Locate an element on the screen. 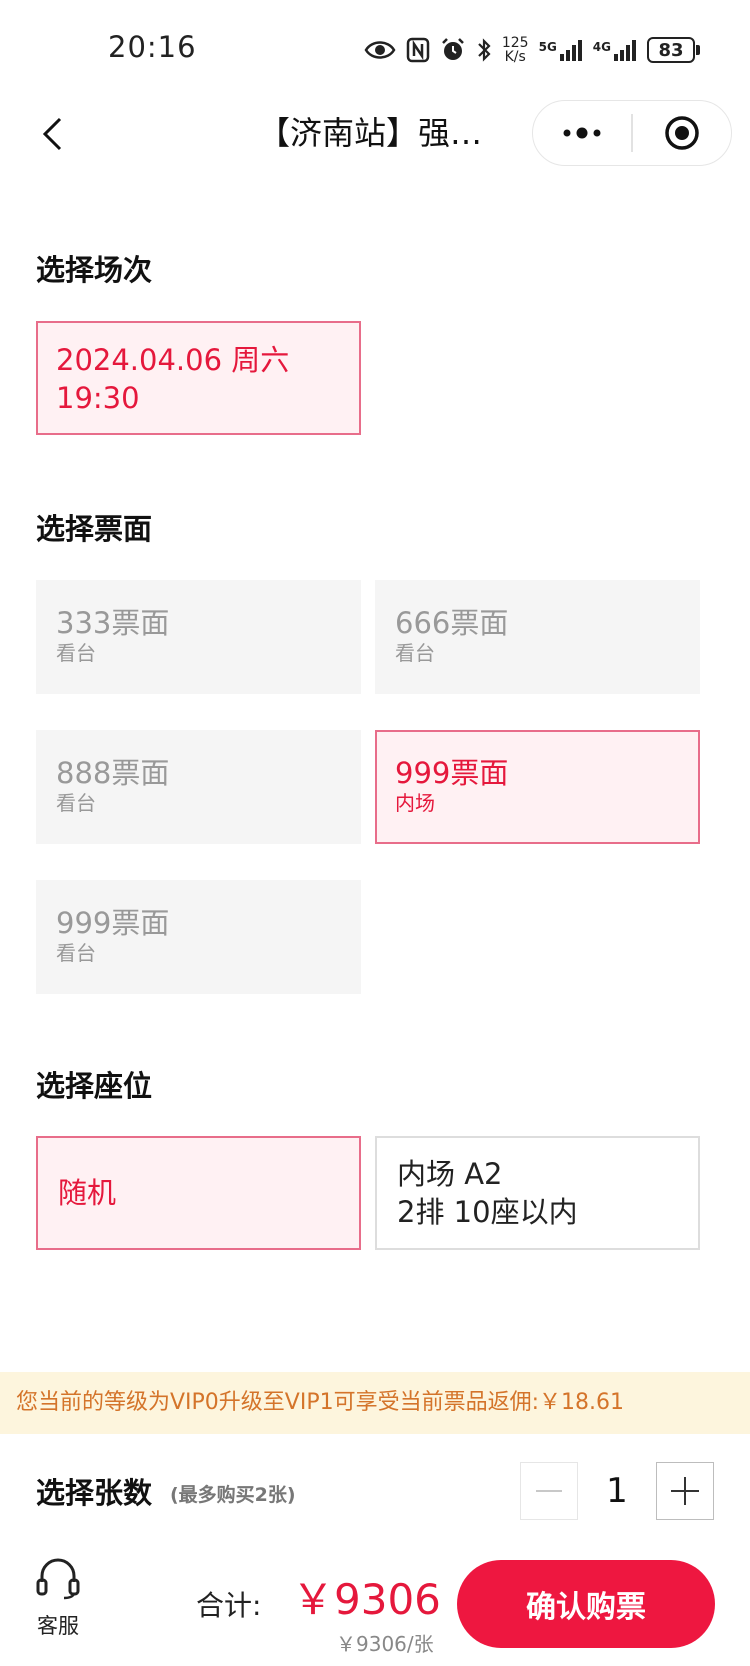 This screenshot has width=750, height=1666. quantity-row: 选择张数 (最多购买2张) 1 is located at coordinates (375, 1489).